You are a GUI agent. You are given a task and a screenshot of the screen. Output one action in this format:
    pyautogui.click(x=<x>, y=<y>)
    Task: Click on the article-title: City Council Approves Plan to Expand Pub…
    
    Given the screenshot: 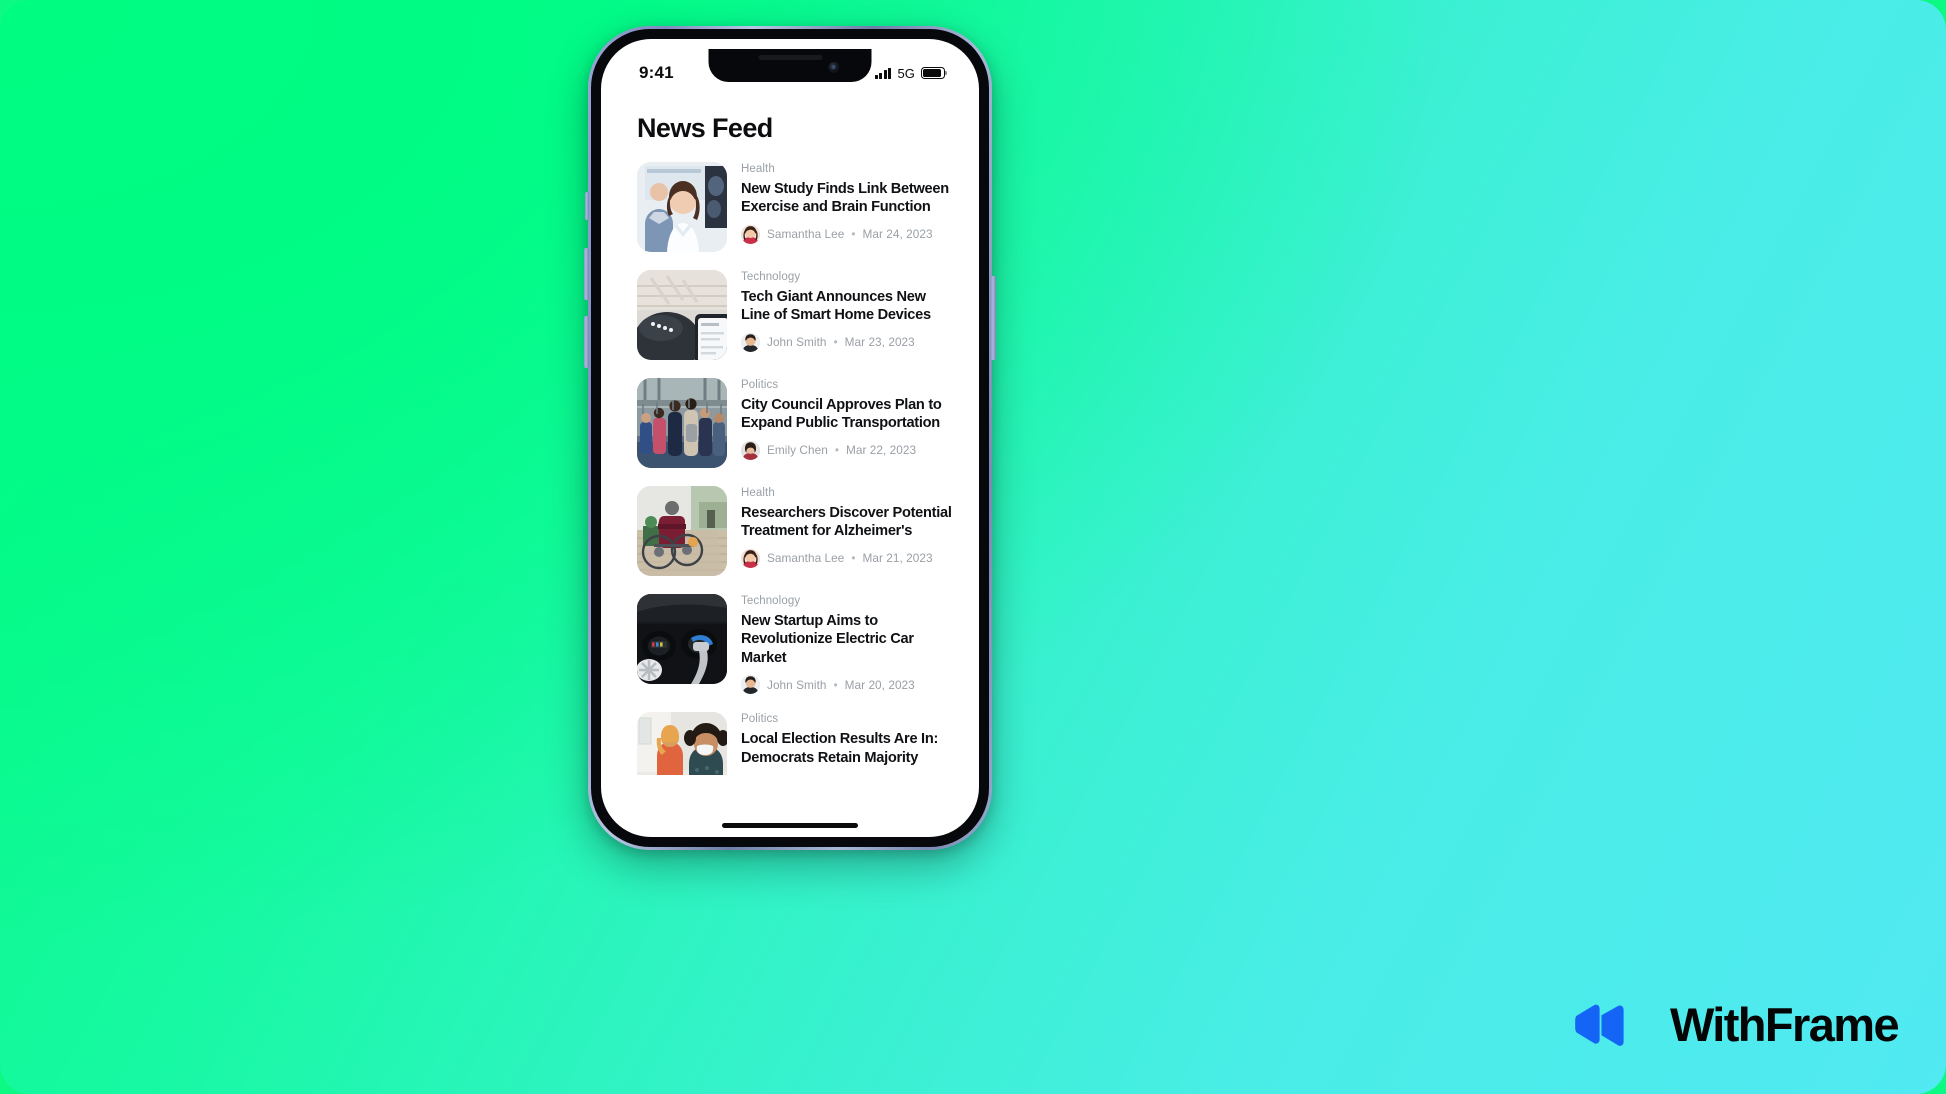 What is the action you would take?
    pyautogui.click(x=849, y=414)
    